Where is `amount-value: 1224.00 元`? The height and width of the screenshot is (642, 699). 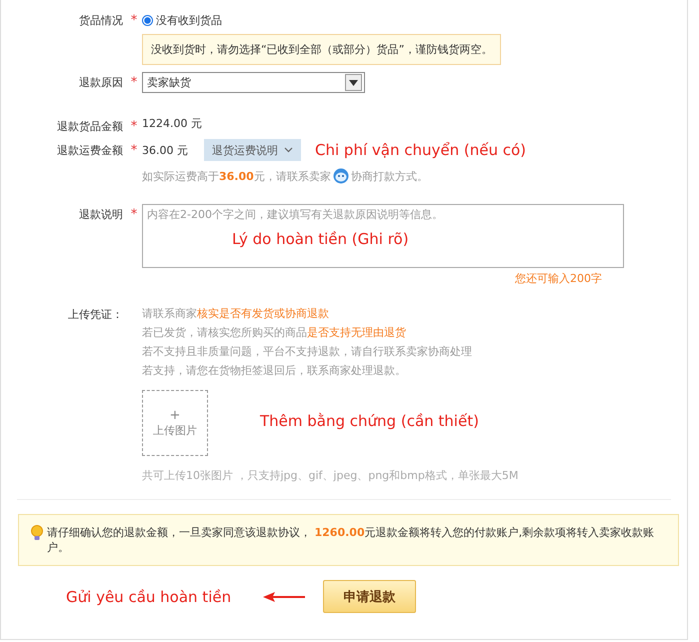
amount-value: 1224.00 元 is located at coordinates (172, 123).